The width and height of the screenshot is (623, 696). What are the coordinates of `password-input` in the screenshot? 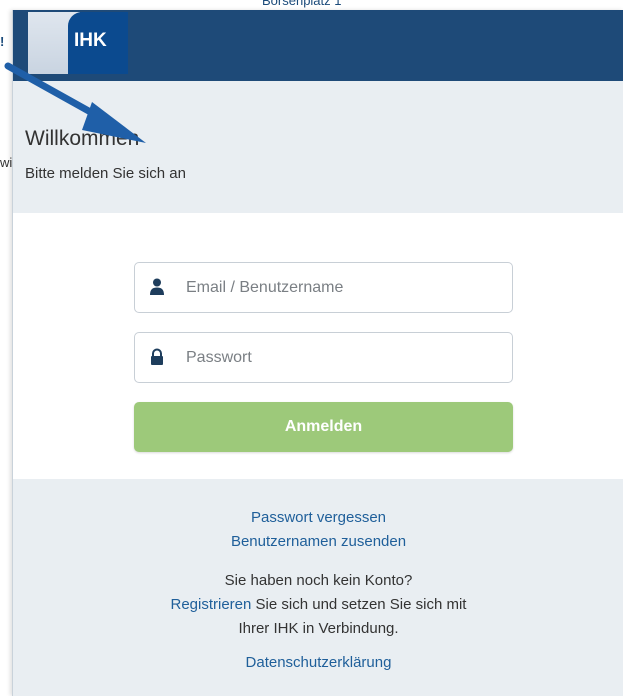 It's located at (341, 358).